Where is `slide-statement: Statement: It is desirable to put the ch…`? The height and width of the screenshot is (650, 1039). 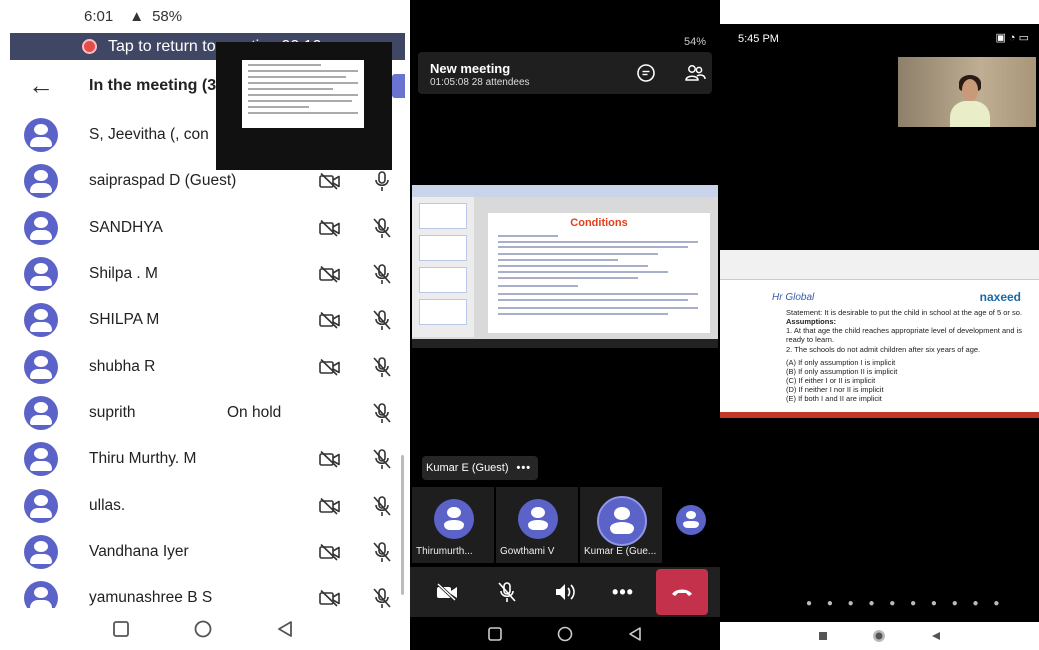
slide-statement: Statement: It is desirable to put the ch… is located at coordinates (904, 312).